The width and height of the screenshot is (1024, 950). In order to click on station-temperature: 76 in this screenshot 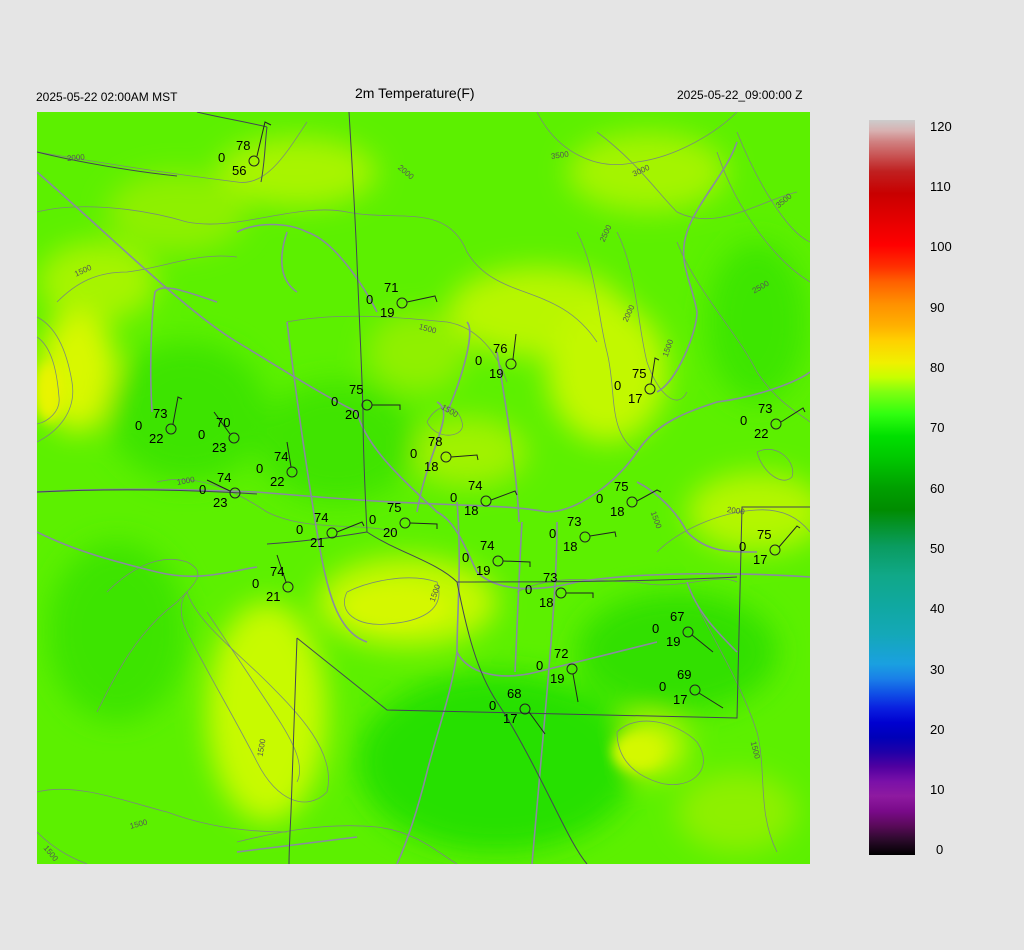, I will do `click(500, 348)`.